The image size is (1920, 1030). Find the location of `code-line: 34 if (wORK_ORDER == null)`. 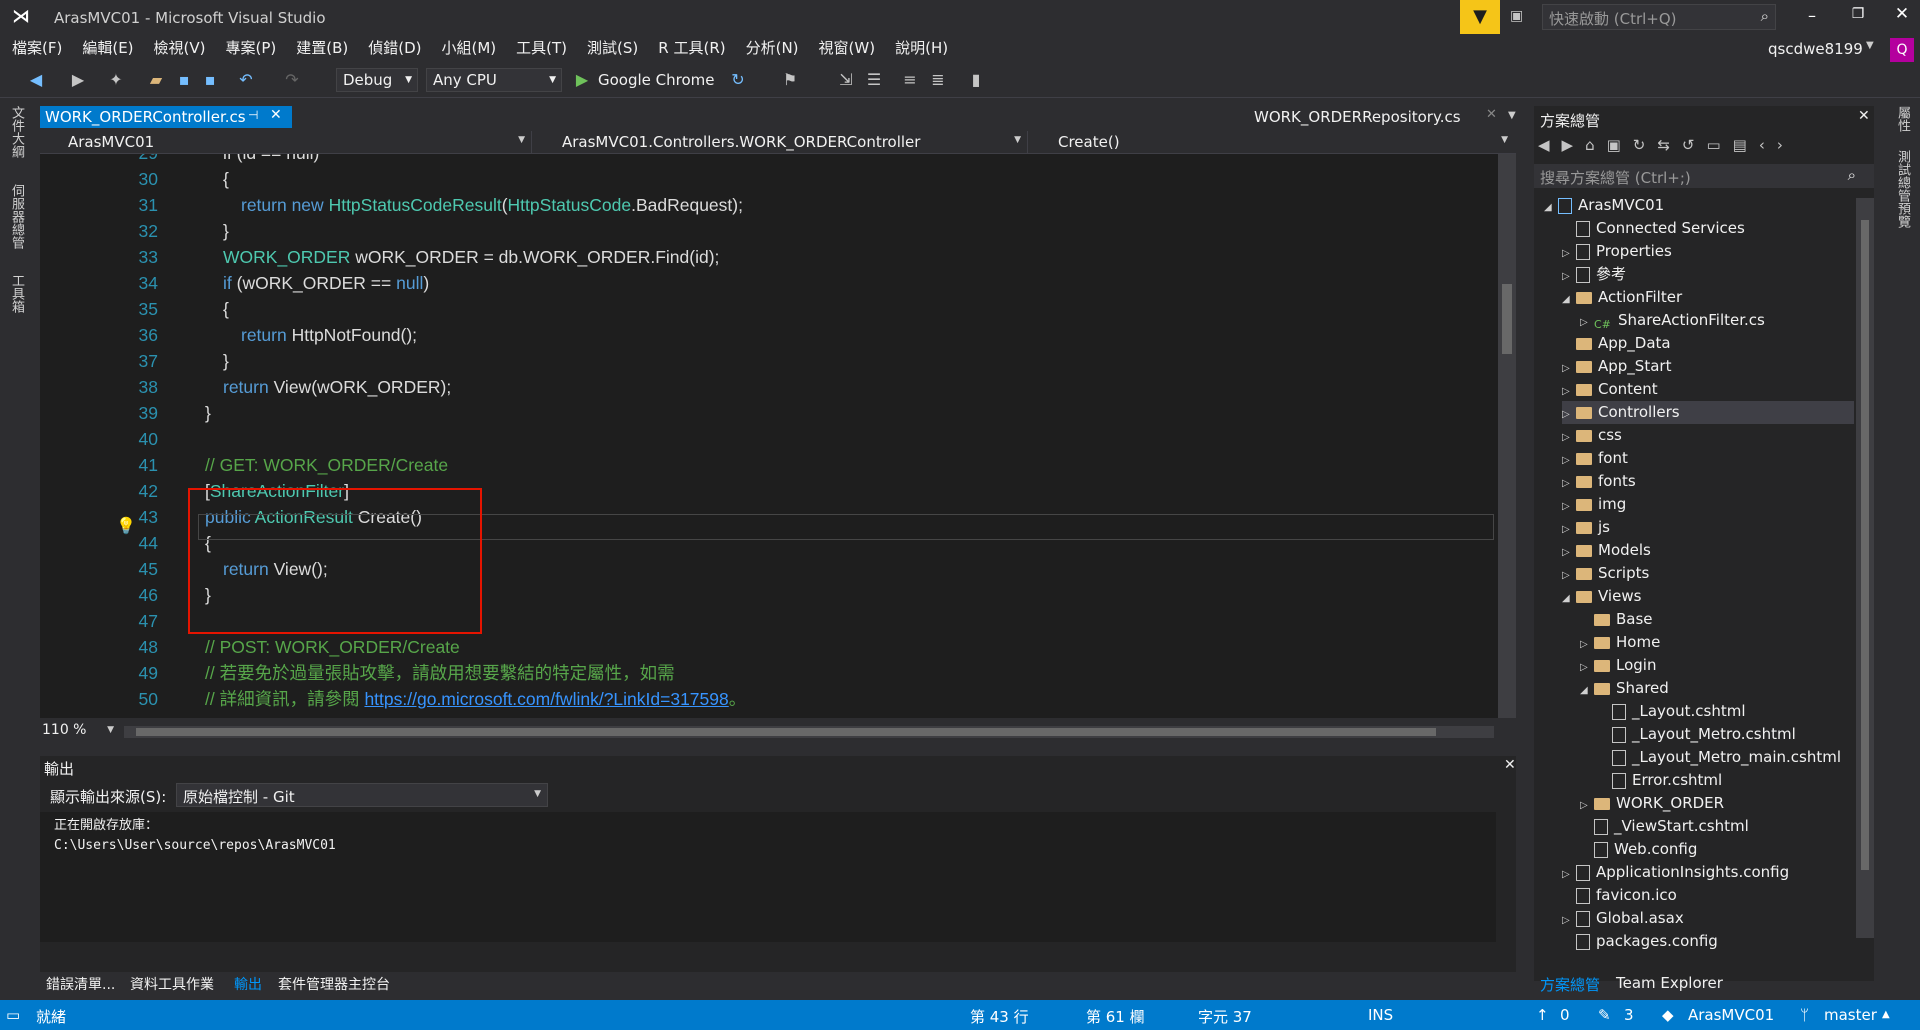

code-line: 34 if (wORK_ORDER == null) is located at coordinates (760, 283).